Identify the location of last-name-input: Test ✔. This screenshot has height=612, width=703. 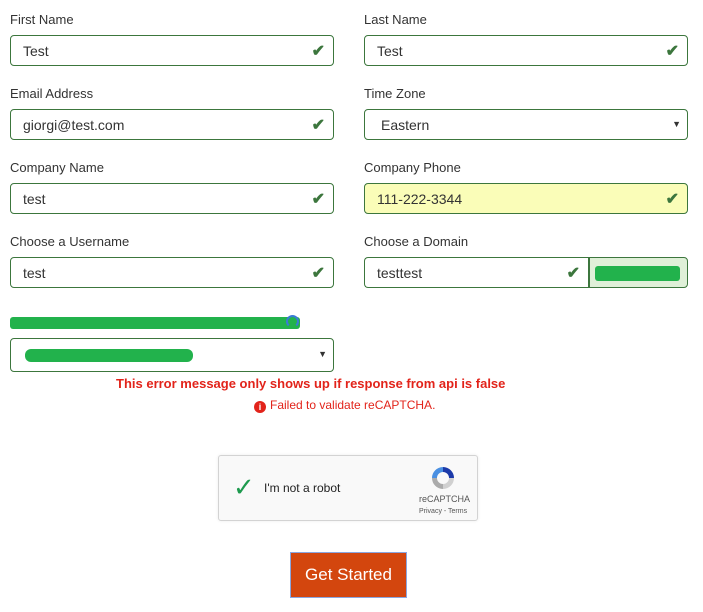
(526, 50).